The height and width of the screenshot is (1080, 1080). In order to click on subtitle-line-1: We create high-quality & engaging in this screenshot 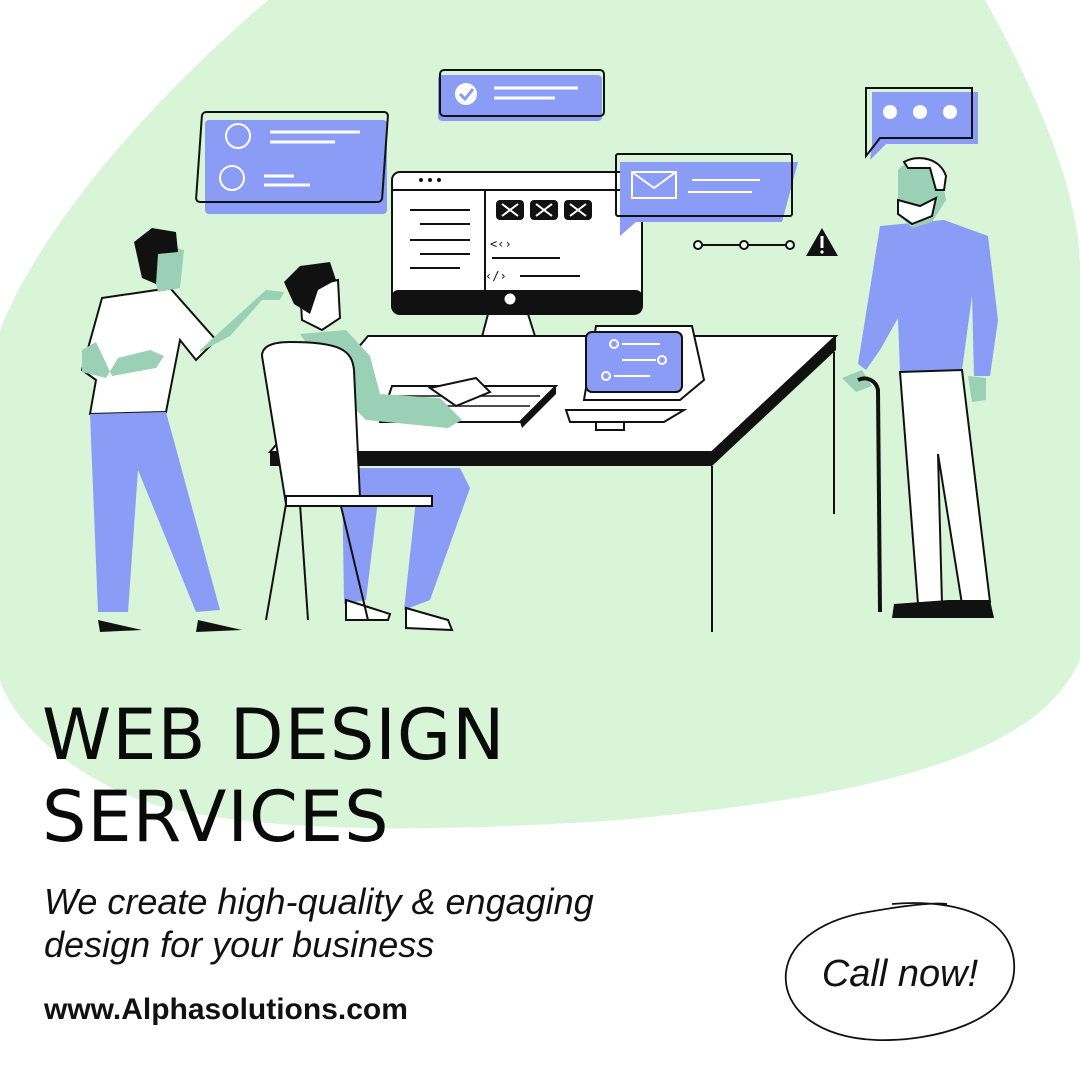, I will do `click(319, 901)`.